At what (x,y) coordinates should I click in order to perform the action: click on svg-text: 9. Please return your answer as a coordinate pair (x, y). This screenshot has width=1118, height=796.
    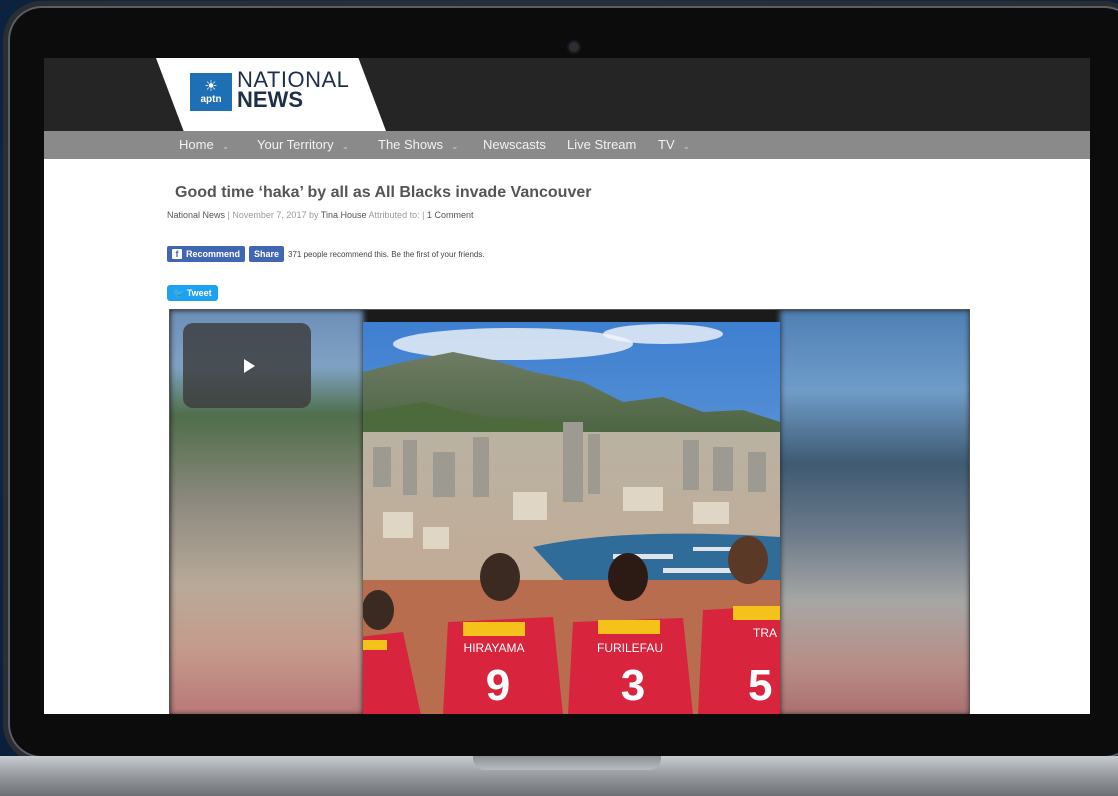
    Looking at the image, I should click on (498, 685).